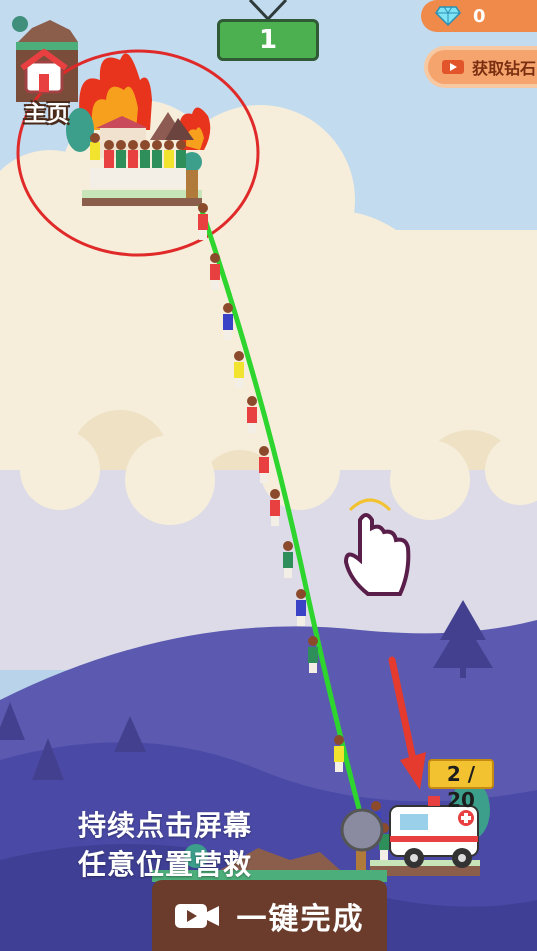 This screenshot has height=951, width=537. I want to click on level-indicator: 1, so click(268, 40).